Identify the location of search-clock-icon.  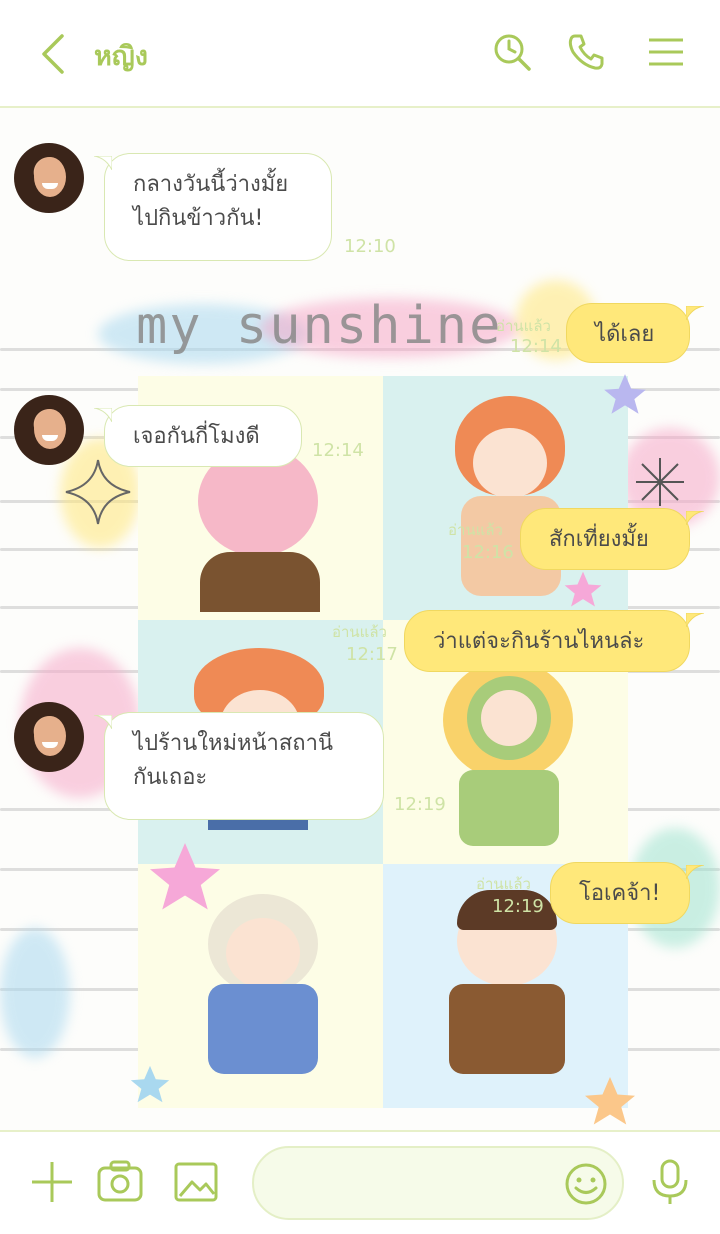
(512, 52).